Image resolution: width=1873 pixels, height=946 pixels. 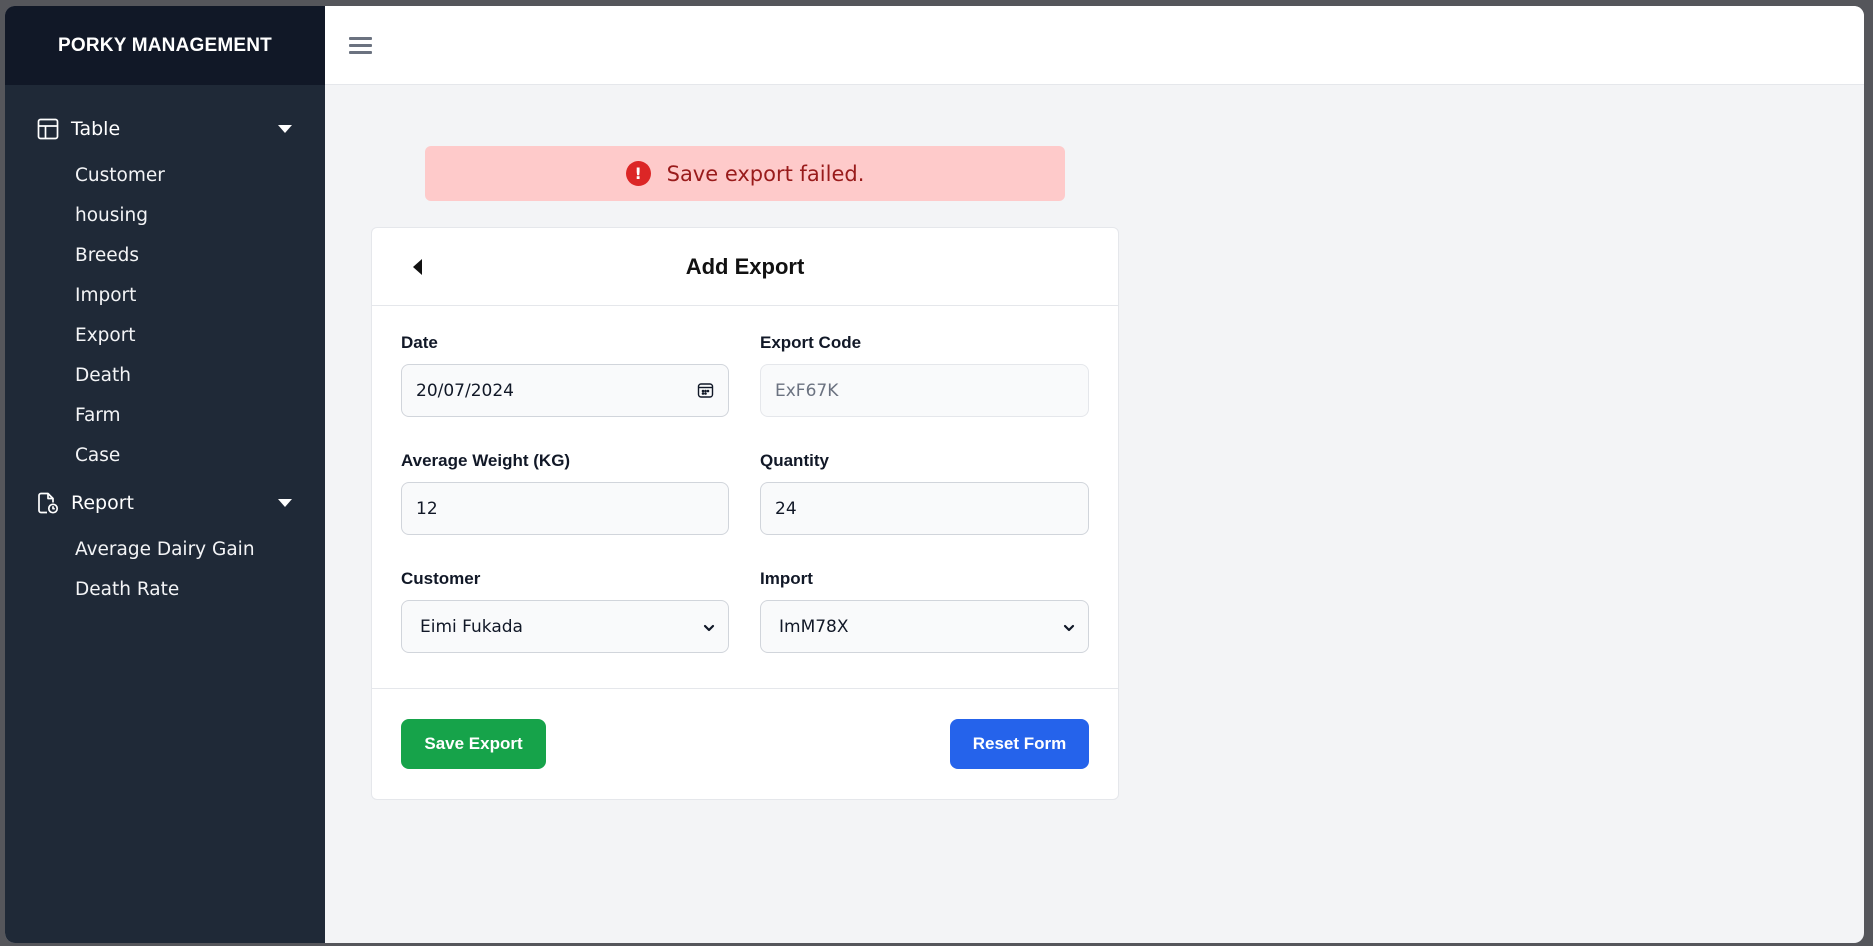 I want to click on sidebar-group-report: Report Average Dairy Gain Death Rate, so click(x=165, y=546).